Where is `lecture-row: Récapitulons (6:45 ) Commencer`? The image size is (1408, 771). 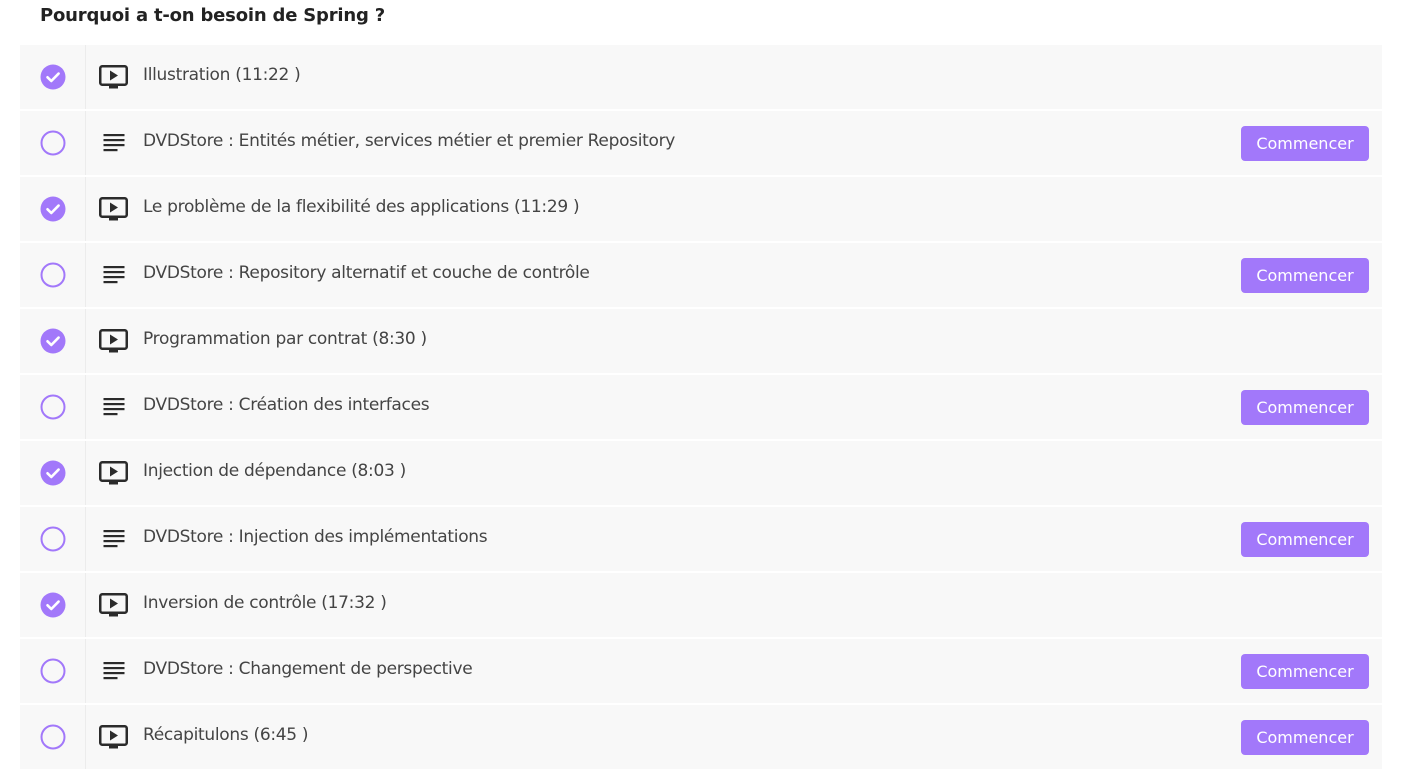
lecture-row: Récapitulons (6:45 ) Commencer is located at coordinates (701, 738).